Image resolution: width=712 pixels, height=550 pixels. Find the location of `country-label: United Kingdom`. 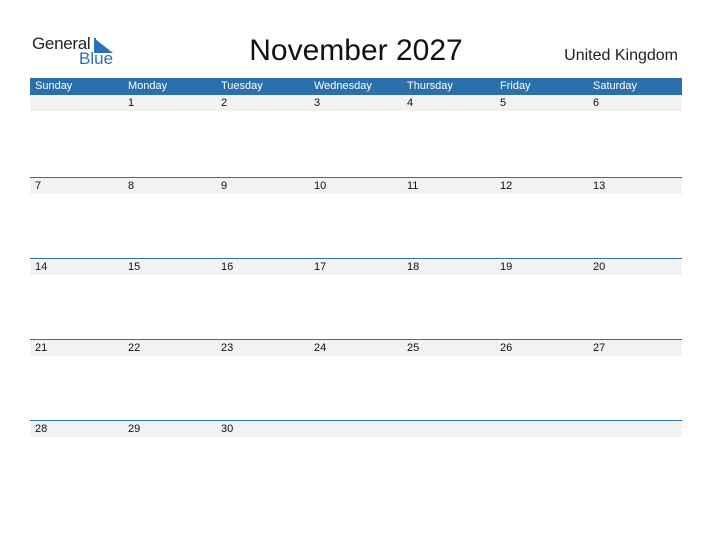

country-label: United Kingdom is located at coordinates (621, 55).